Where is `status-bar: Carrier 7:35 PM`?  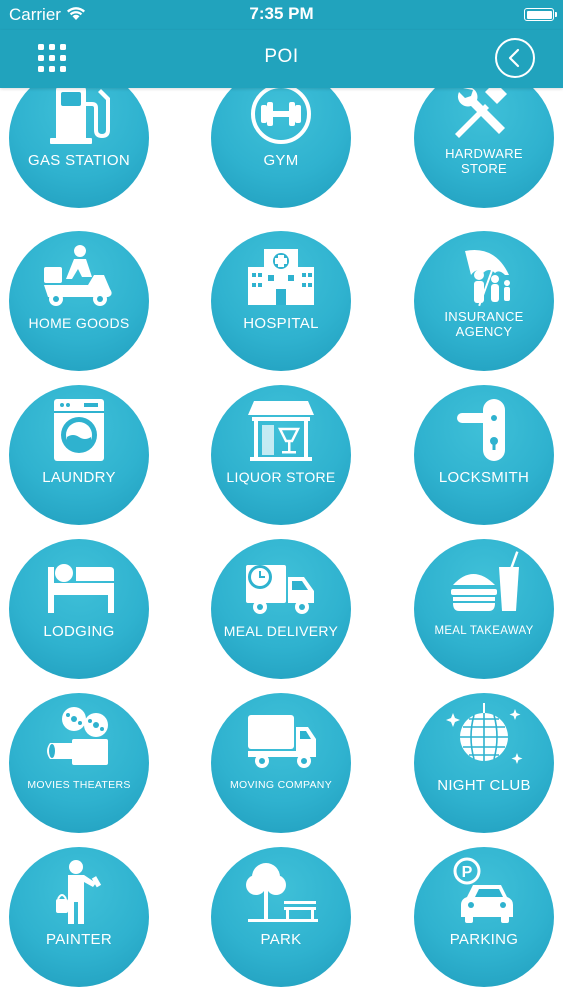 status-bar: Carrier 7:35 PM is located at coordinates (281, 15).